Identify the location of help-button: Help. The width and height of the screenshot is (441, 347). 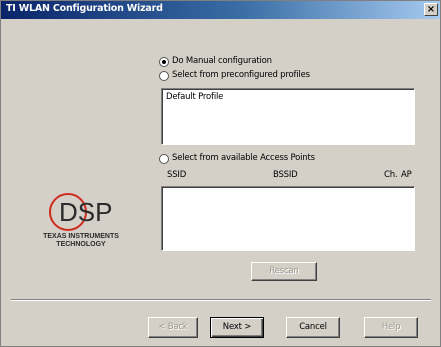
(391, 327).